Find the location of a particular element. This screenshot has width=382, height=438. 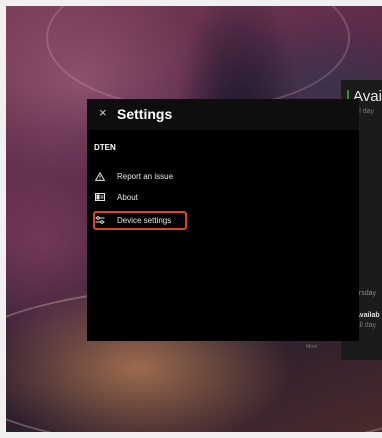

menu-item-about: About is located at coordinates (116, 197).